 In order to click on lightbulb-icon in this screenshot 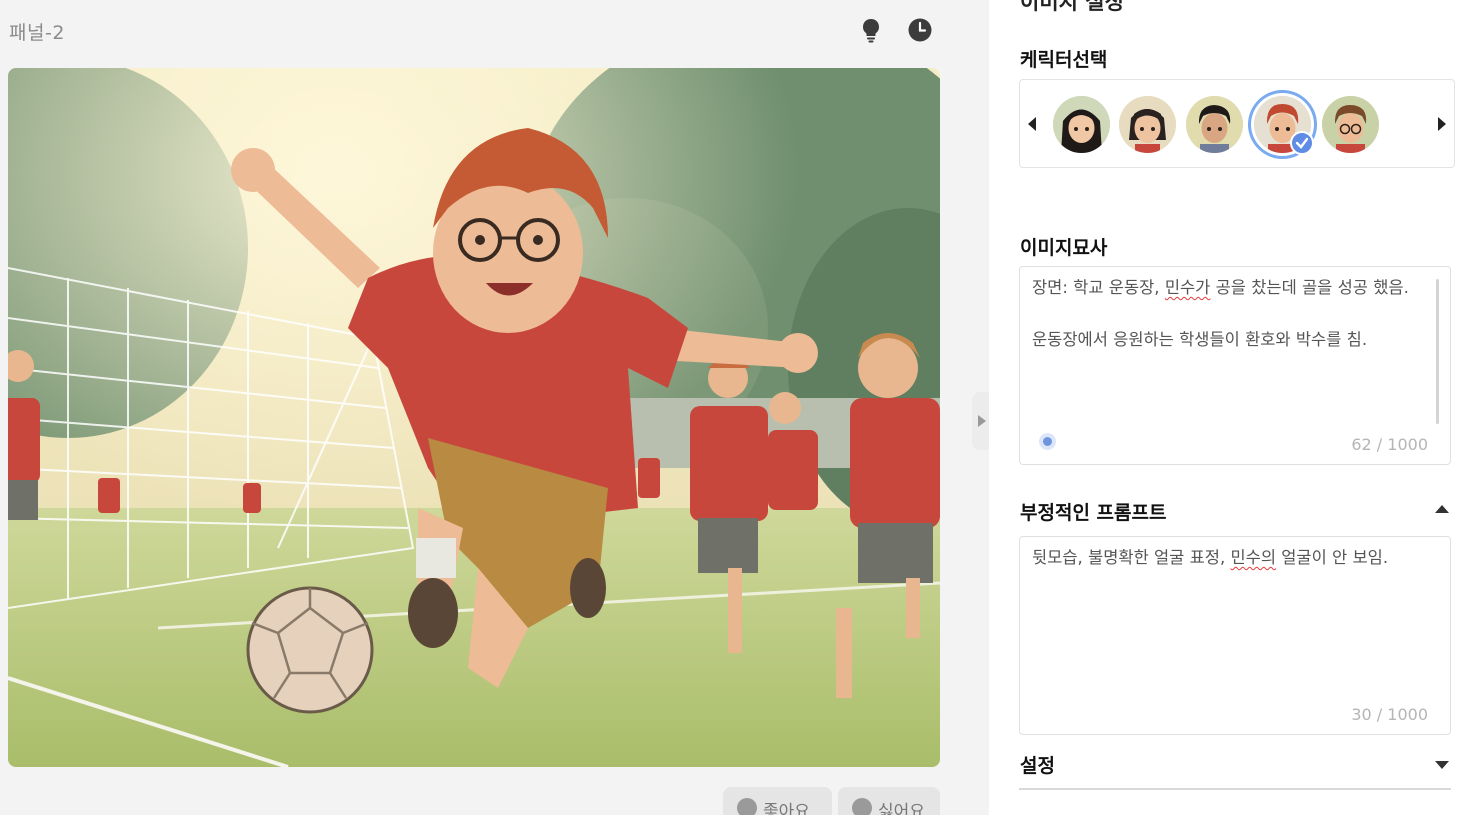, I will do `click(871, 30)`.